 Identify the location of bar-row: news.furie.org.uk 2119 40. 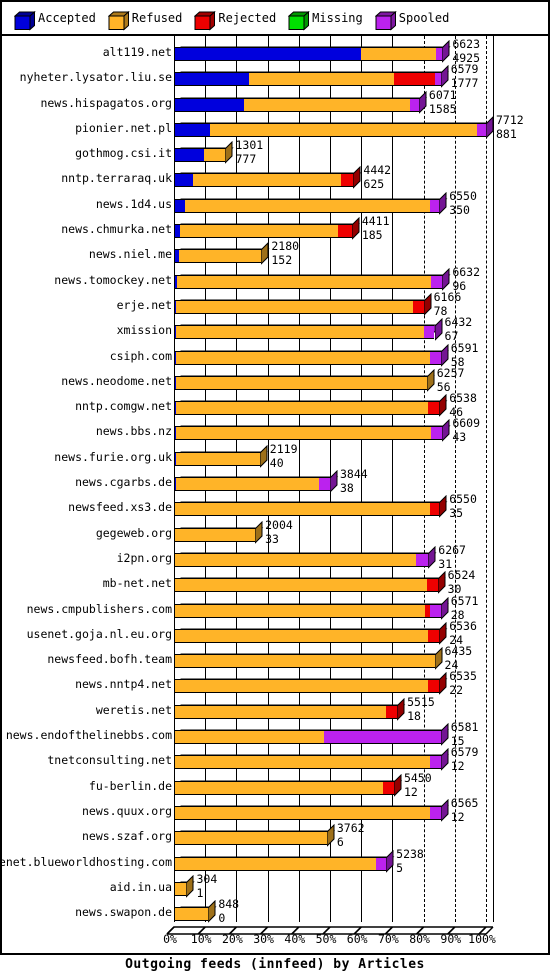
(275, 455).